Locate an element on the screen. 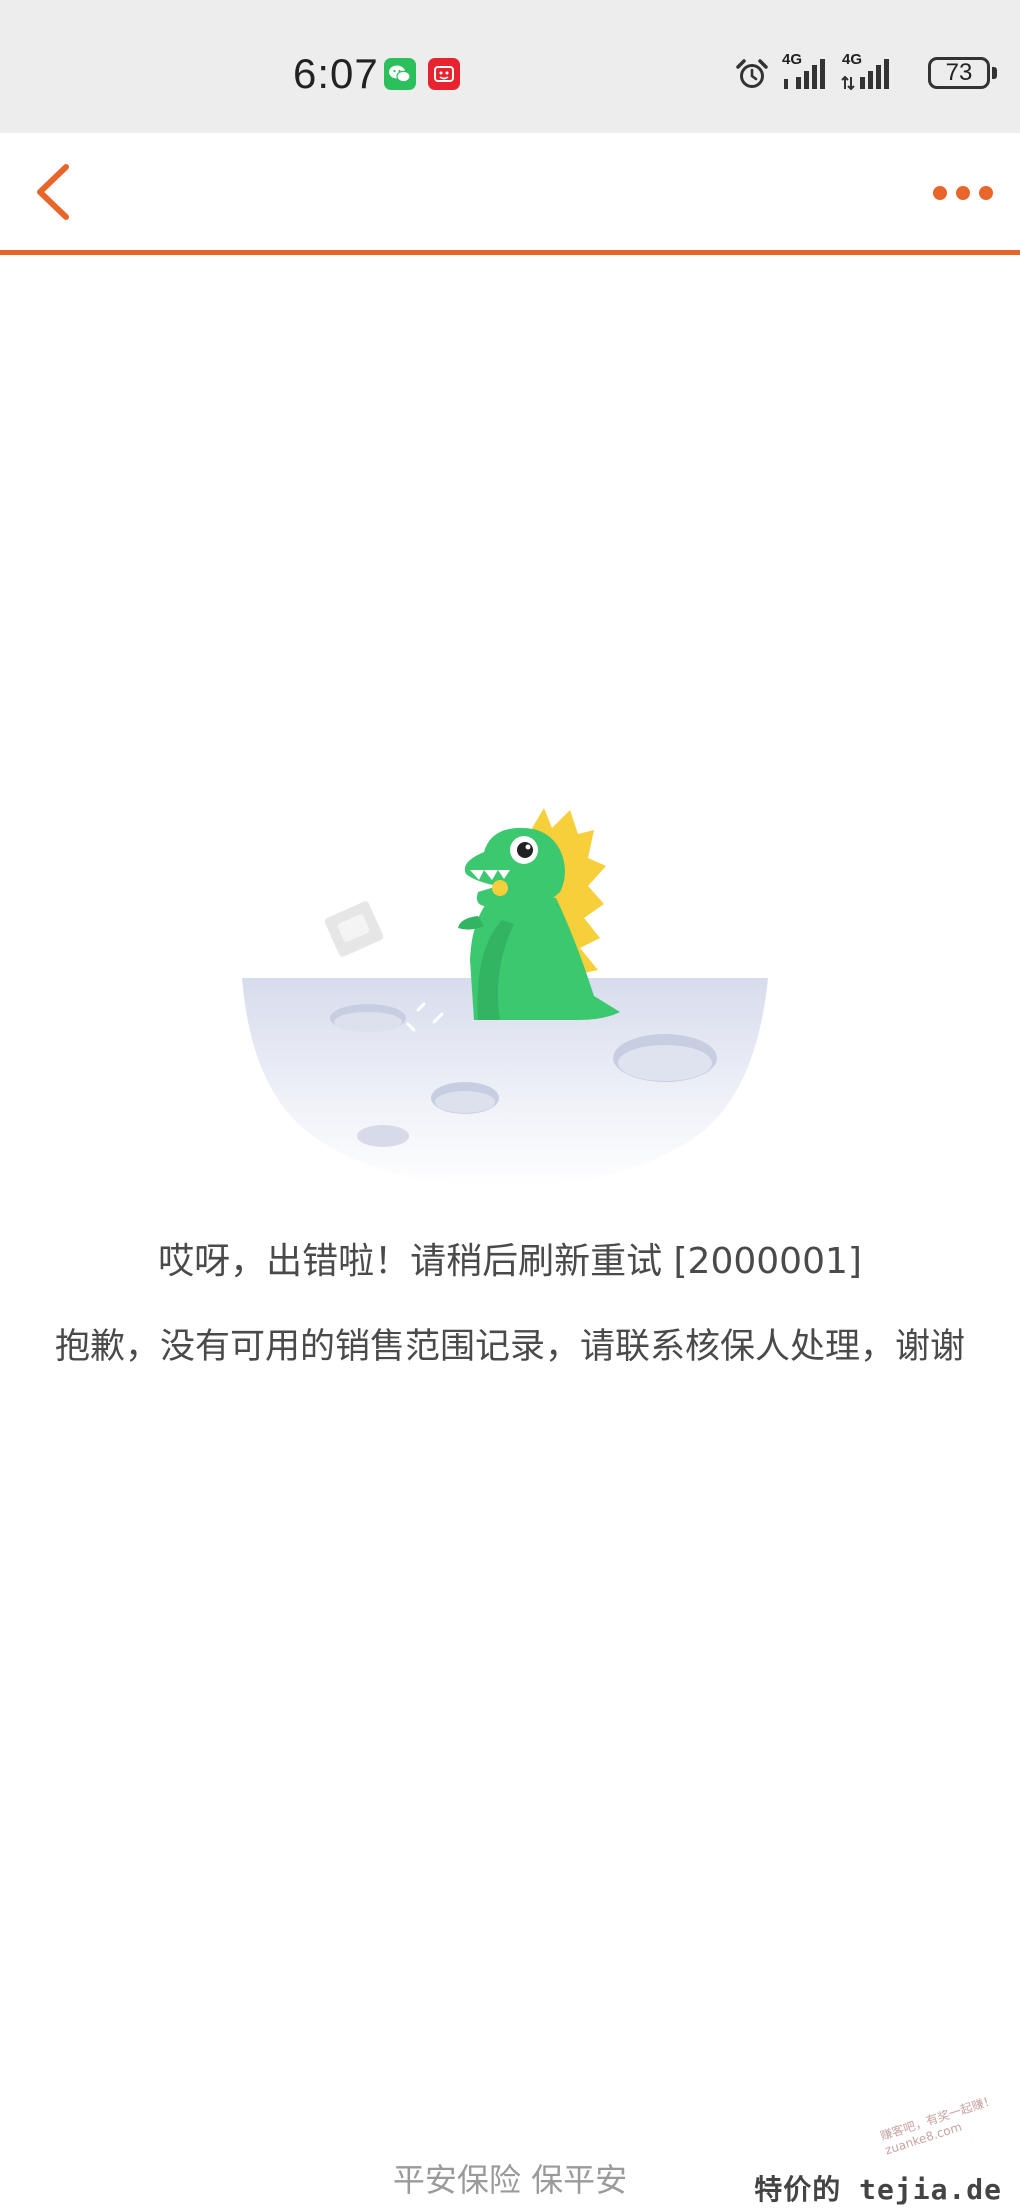 Image resolution: width=1020 pixels, height=2210 pixels. more-dots-icon is located at coordinates (963, 193).